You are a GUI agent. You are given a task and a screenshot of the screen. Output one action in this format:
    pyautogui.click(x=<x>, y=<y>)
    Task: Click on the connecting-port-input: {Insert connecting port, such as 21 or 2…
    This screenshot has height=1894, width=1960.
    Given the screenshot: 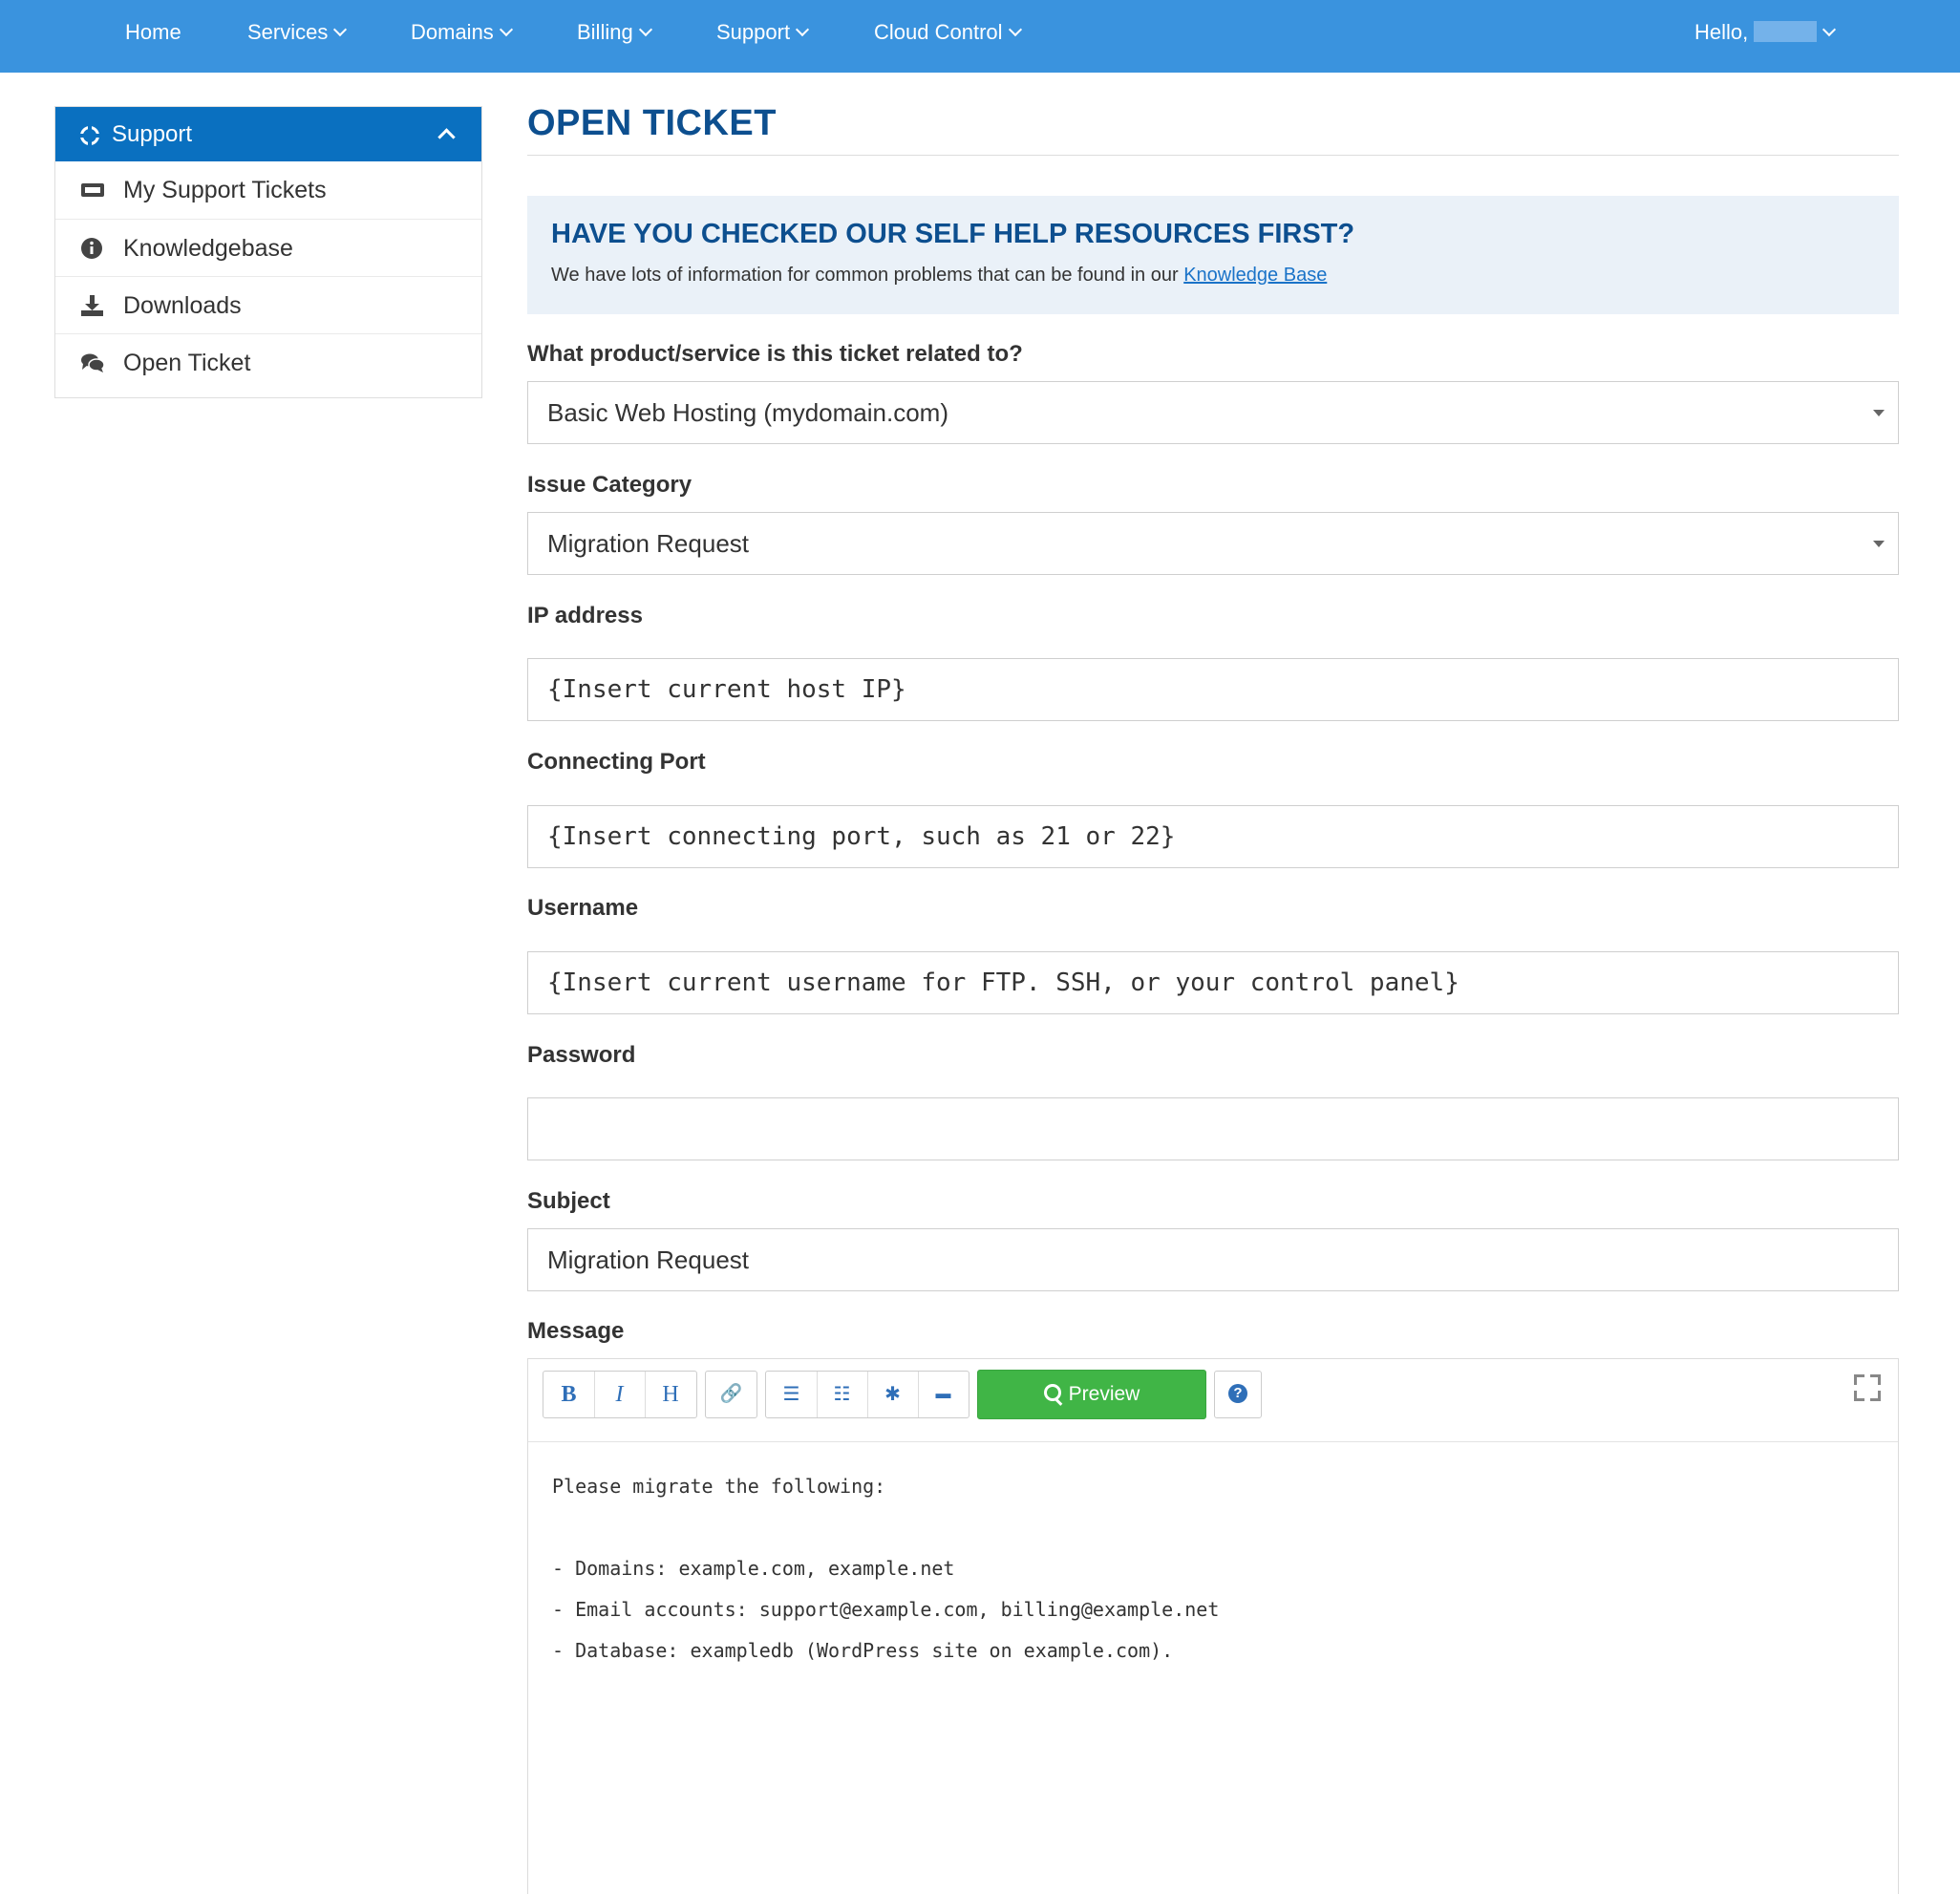 What is the action you would take?
    pyautogui.click(x=1213, y=836)
    